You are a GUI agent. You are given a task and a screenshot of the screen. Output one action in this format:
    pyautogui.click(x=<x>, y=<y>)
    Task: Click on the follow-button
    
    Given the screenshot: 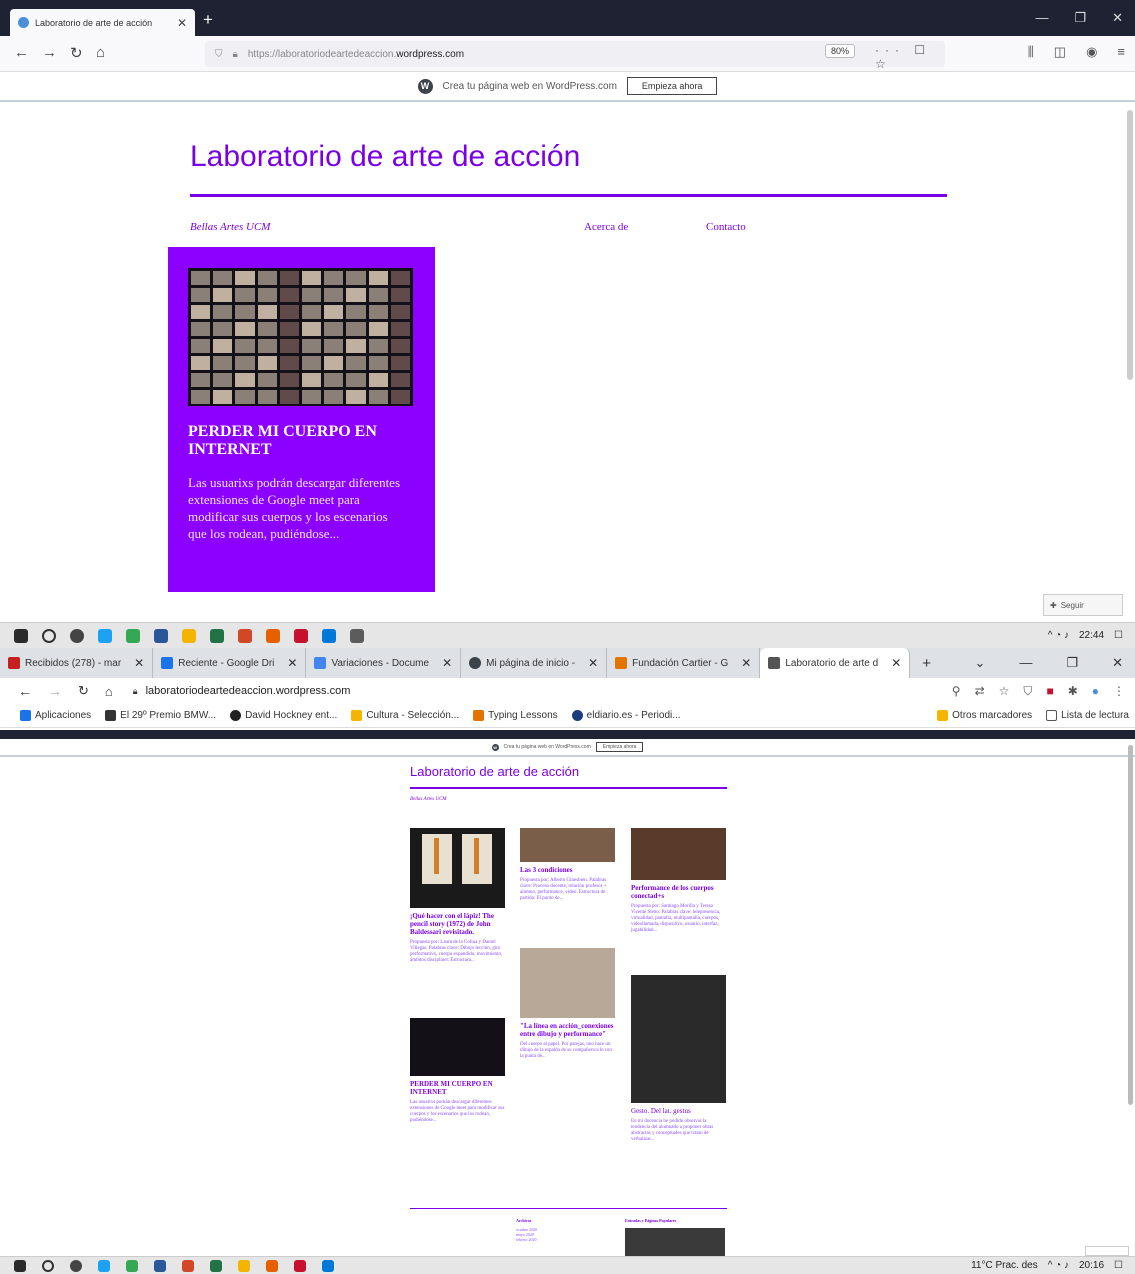 What is the action you would take?
    pyautogui.click(x=1107, y=1251)
    